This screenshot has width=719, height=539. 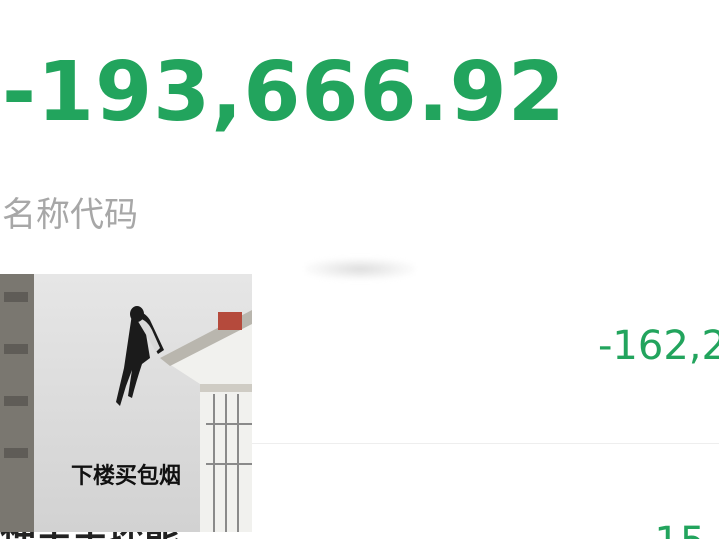 I want to click on blurred-watermark, so click(x=360, y=269).